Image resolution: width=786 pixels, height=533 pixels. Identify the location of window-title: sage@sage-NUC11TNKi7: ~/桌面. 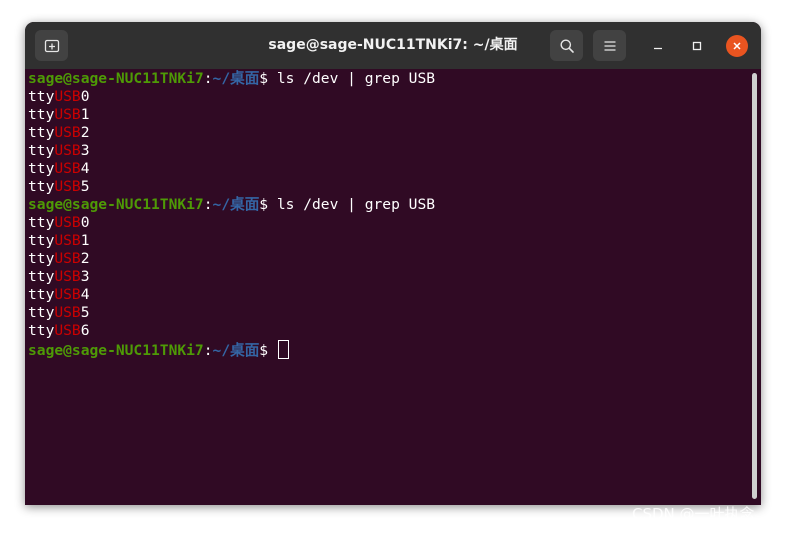
(393, 45).